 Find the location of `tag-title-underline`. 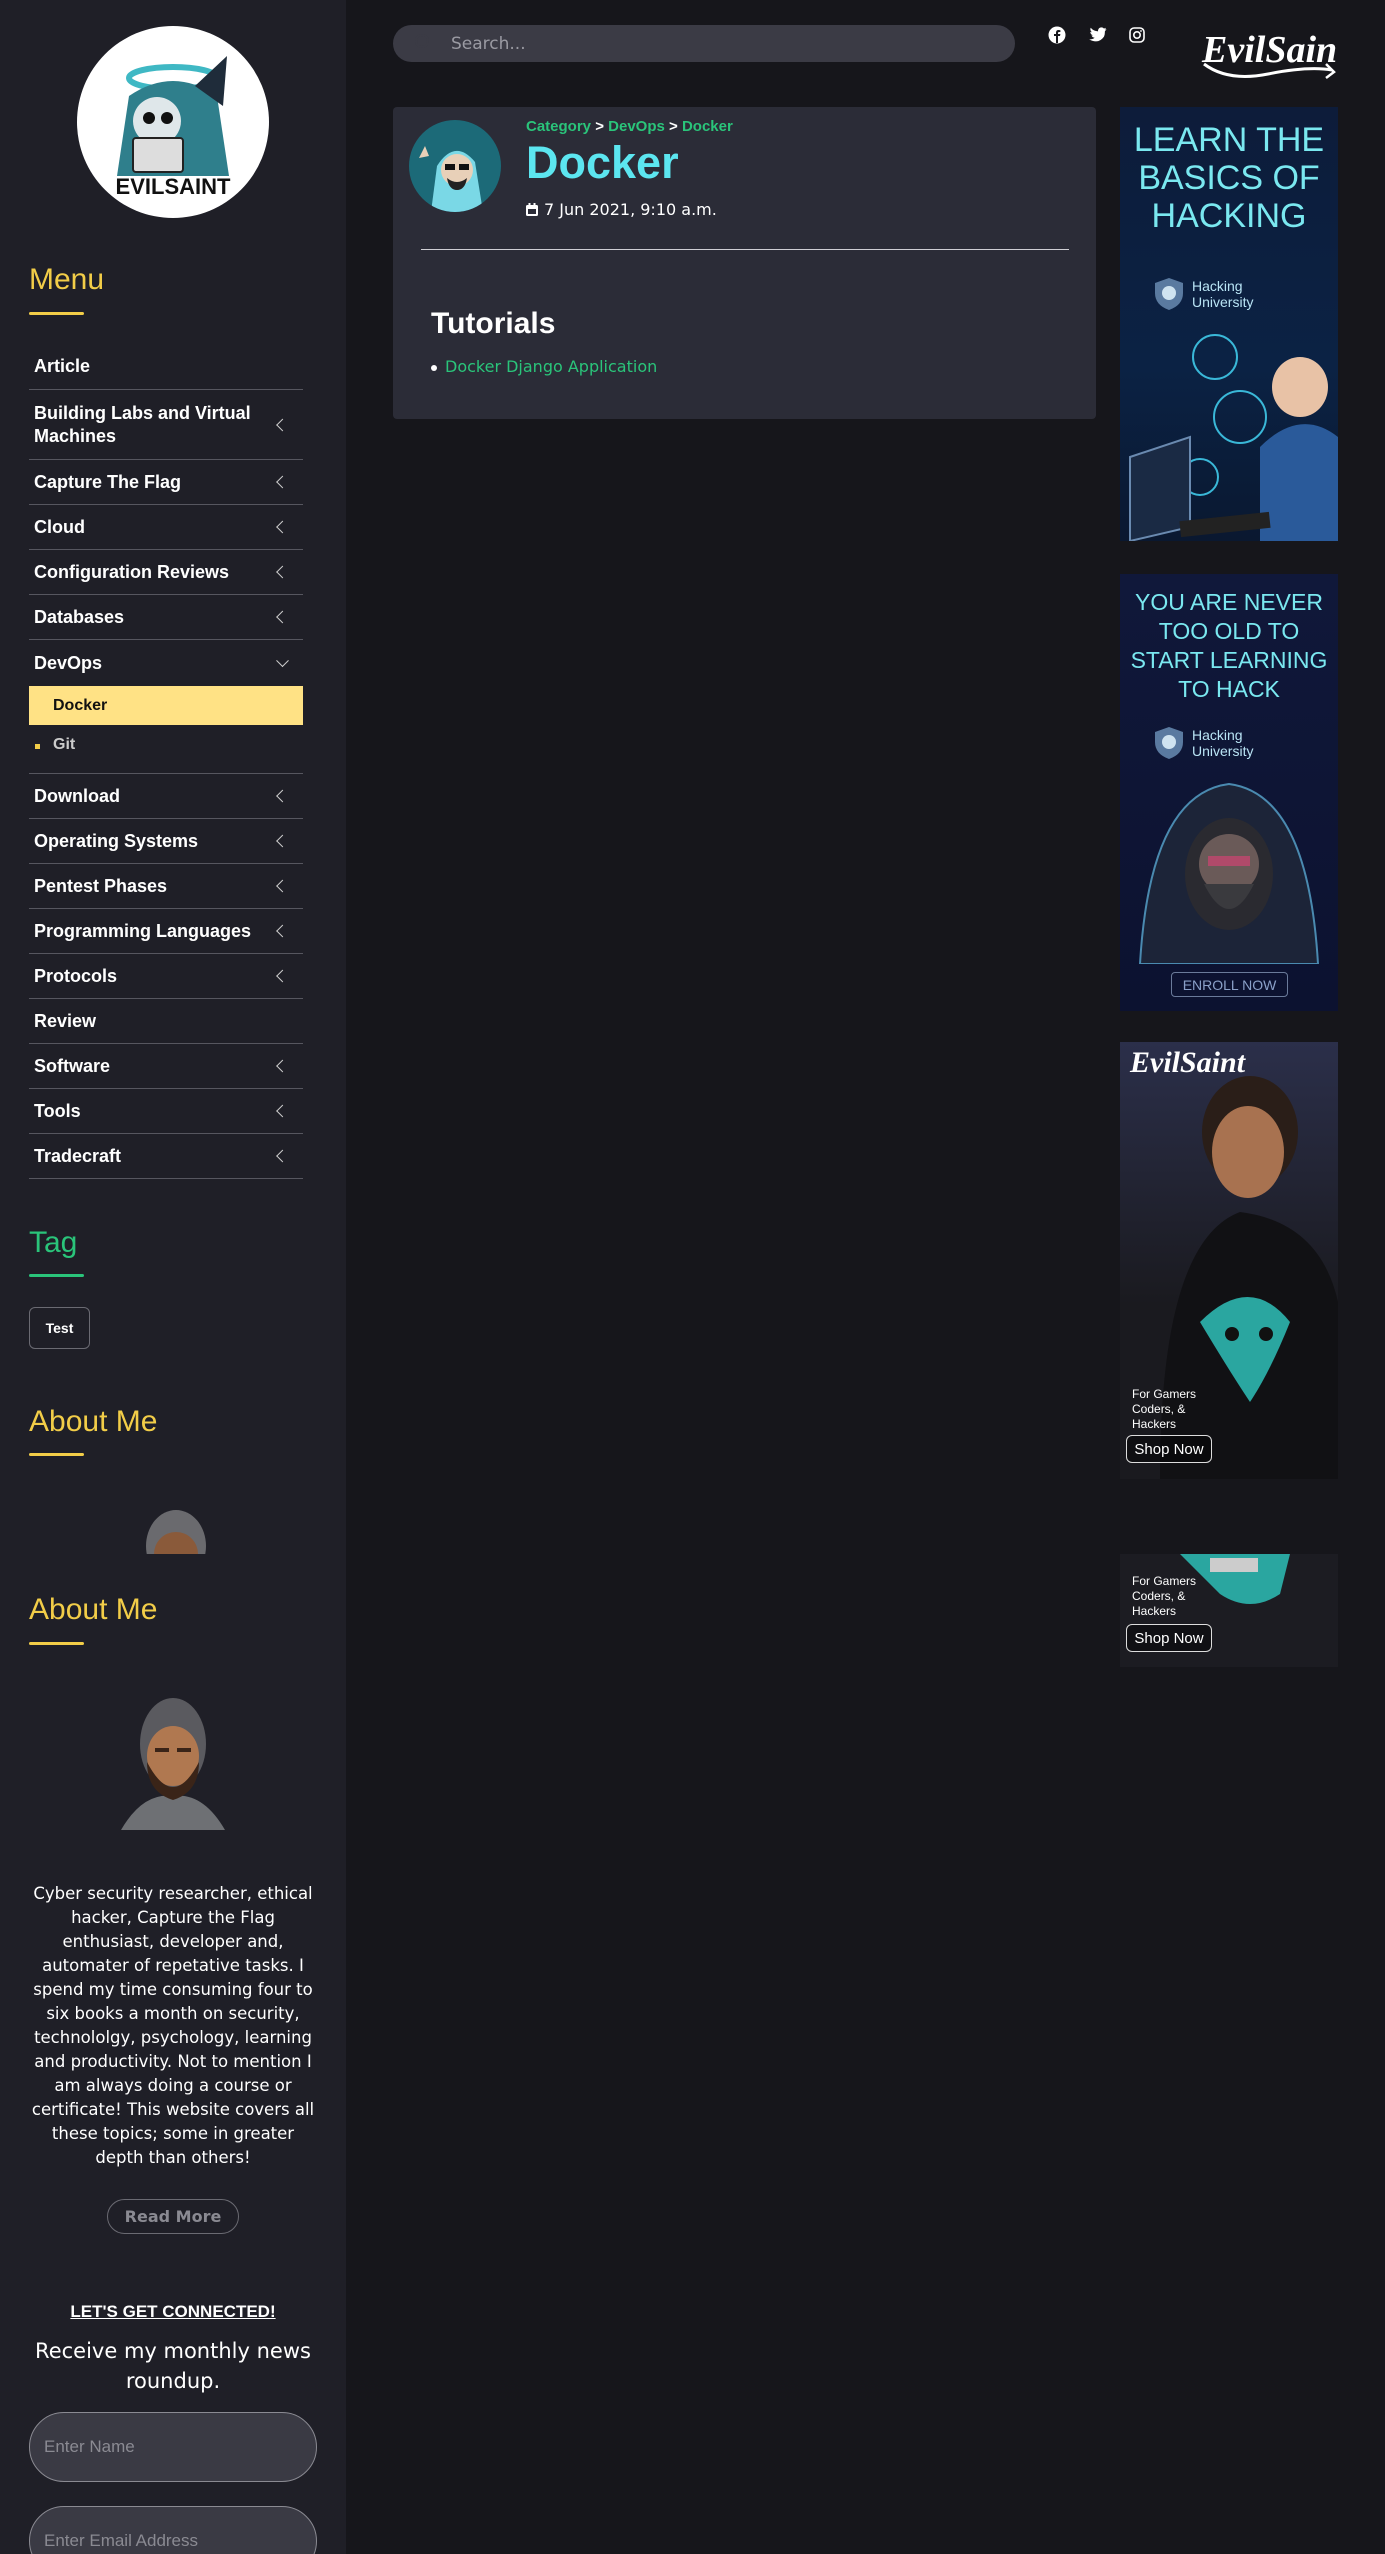

tag-title-underline is located at coordinates (56, 1275).